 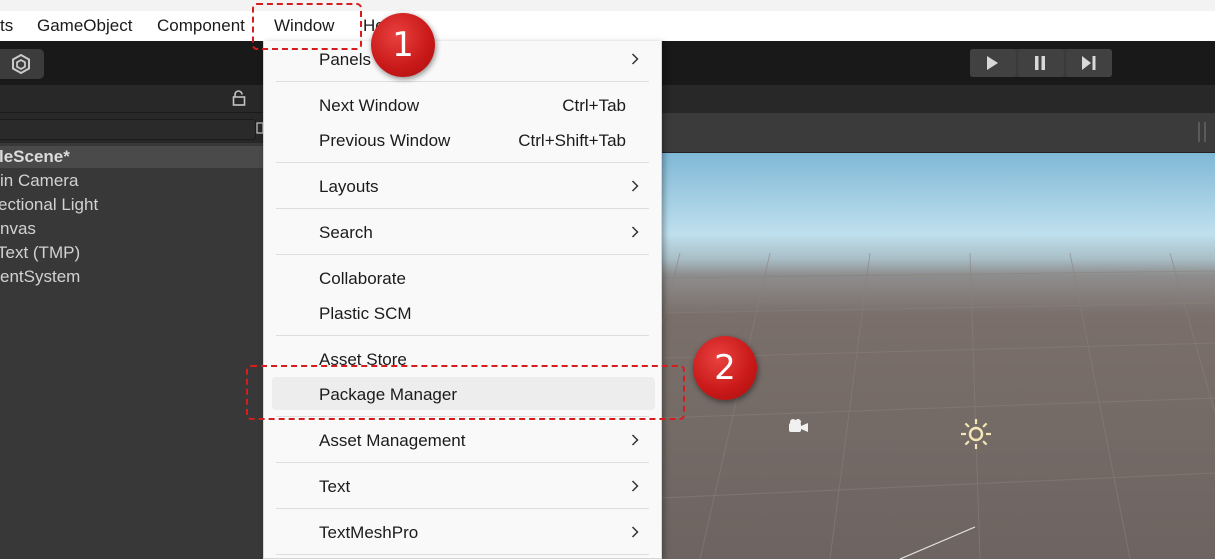 What do you see at coordinates (131, 253) in the screenshot?
I see `hierarchy-item: Text (TMP)` at bounding box center [131, 253].